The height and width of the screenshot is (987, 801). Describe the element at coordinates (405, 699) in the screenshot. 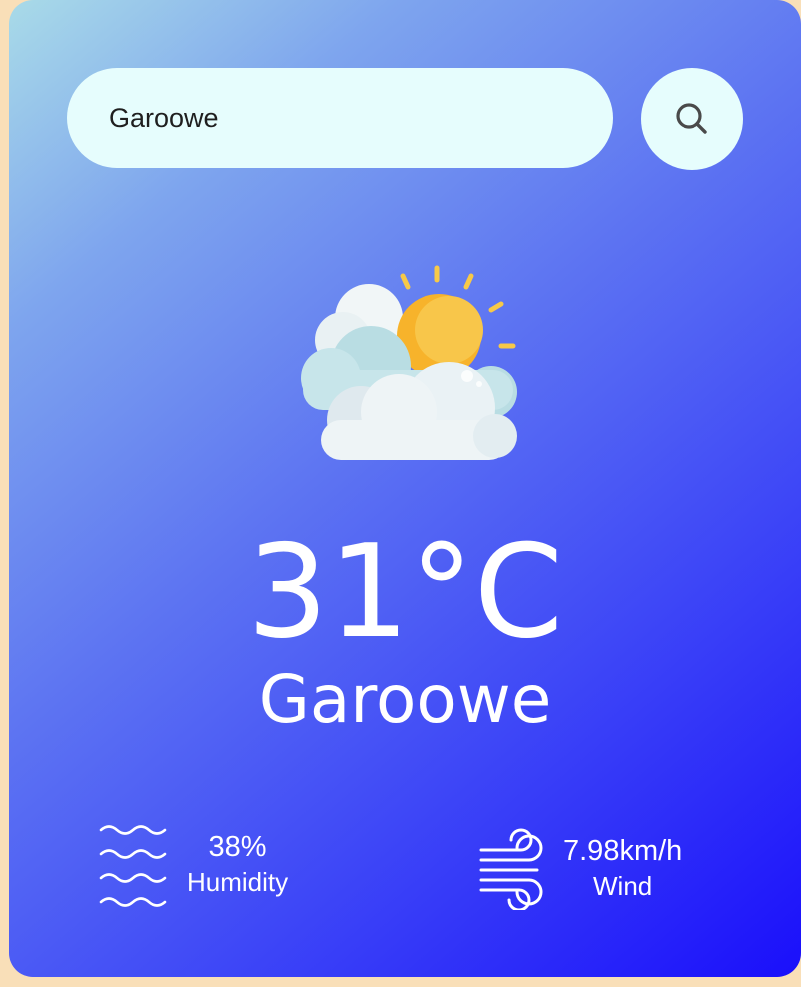

I see `city-name: Garoowe` at that location.